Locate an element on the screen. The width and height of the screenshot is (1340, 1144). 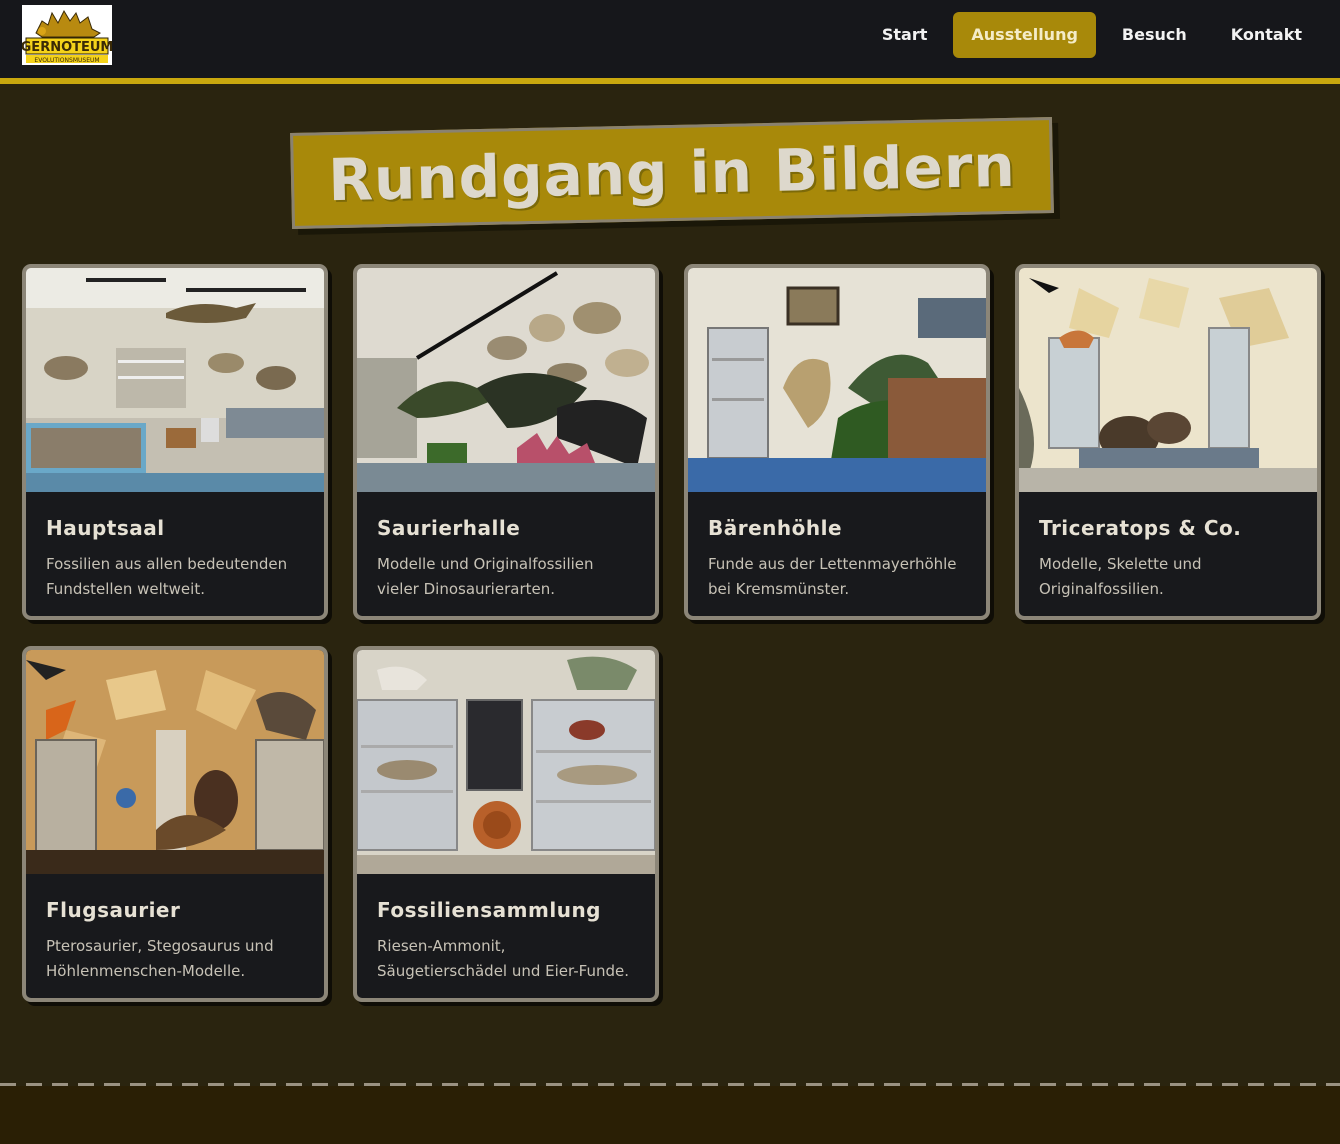
page-title-banner: Rundgang in Bildern is located at coordinates (675, 176).